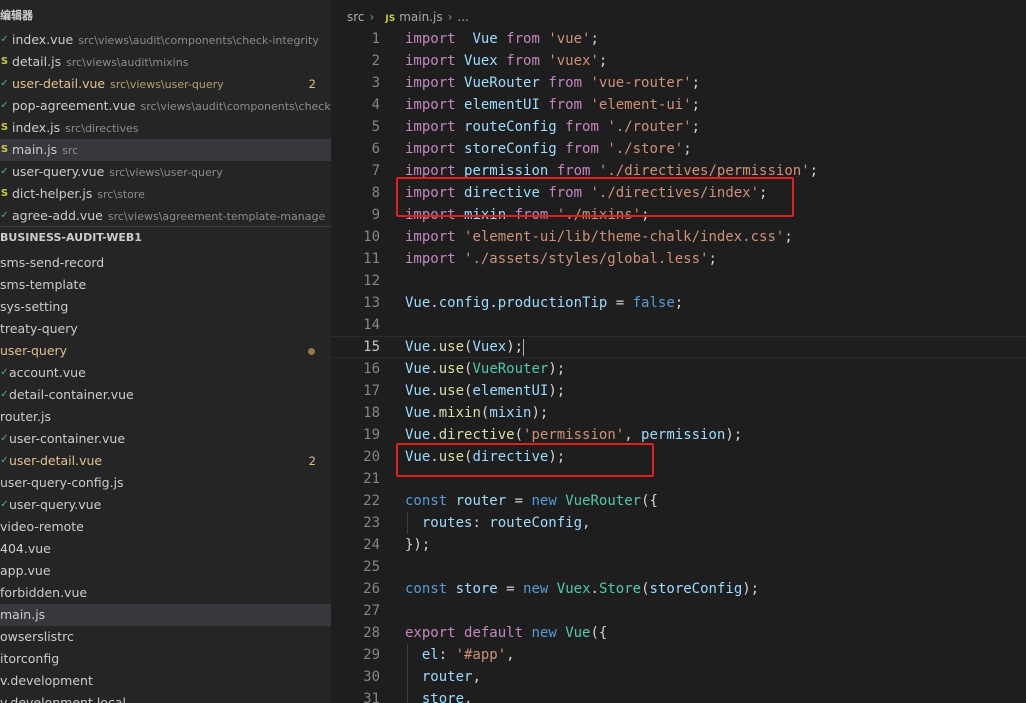  I want to click on tree-item: user-query, so click(165, 351).